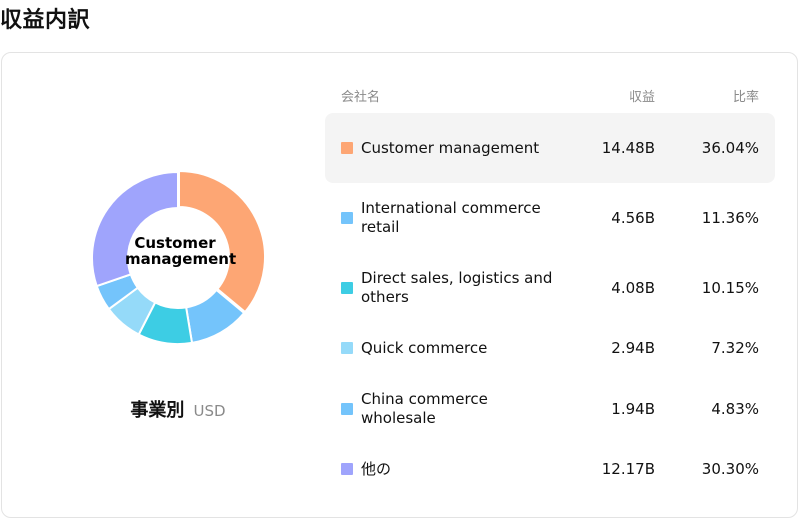 The width and height of the screenshot is (800, 520). Describe the element at coordinates (45, 20) in the screenshot. I see `page-title: 収益内訳` at that location.